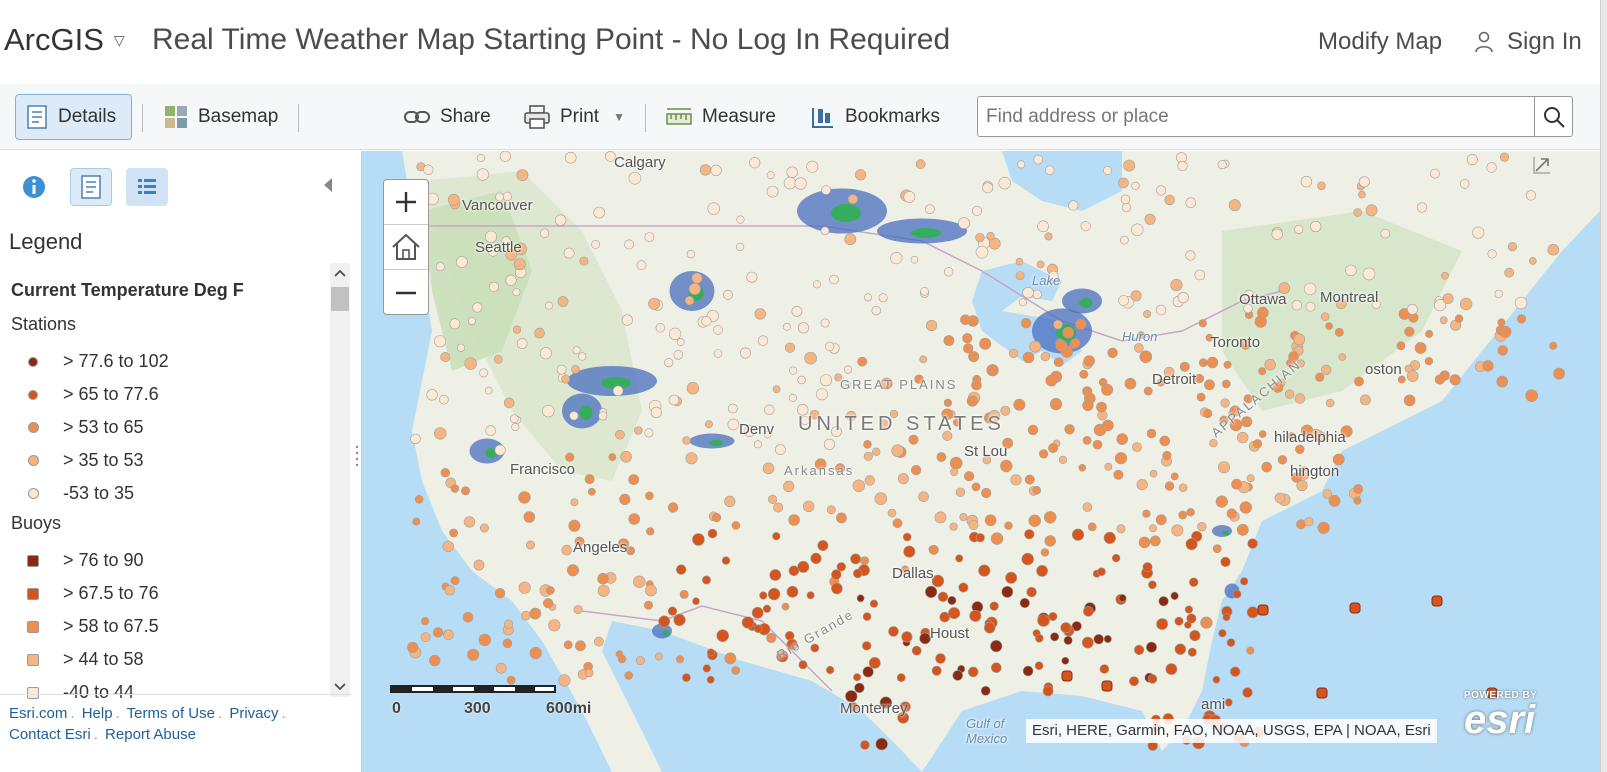 The image size is (1607, 772). Describe the element at coordinates (1437, 601) in the screenshot. I see `buoy-marker` at that location.